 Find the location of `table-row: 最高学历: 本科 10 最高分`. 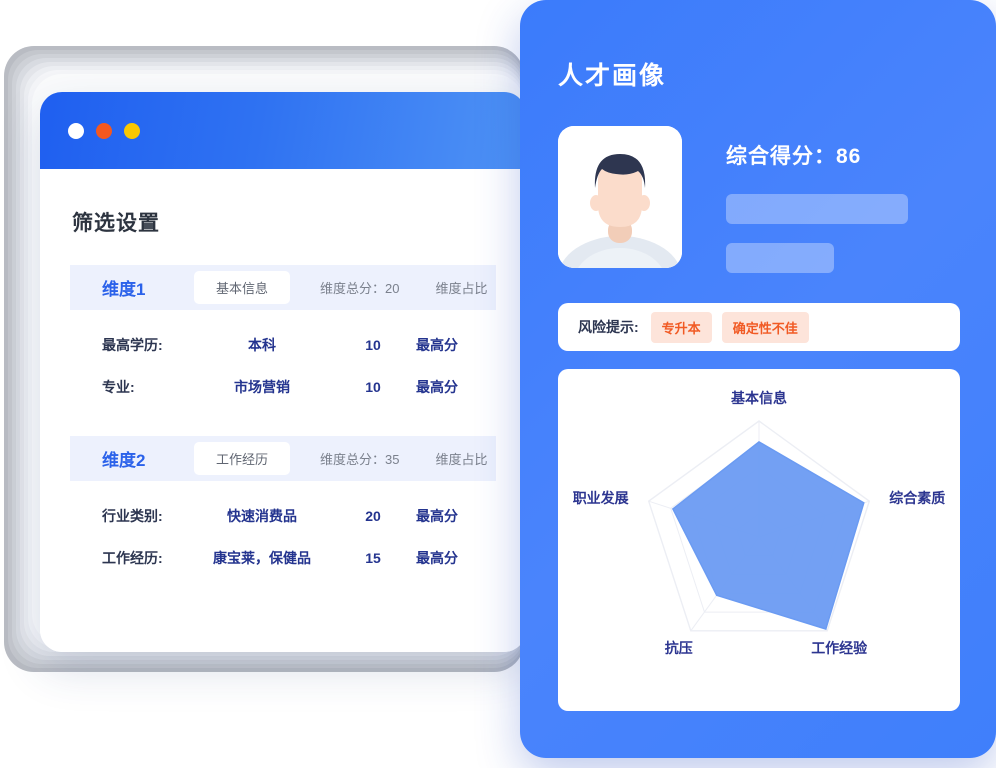

table-row: 最高学历: 本科 10 最高分 is located at coordinates (283, 345).